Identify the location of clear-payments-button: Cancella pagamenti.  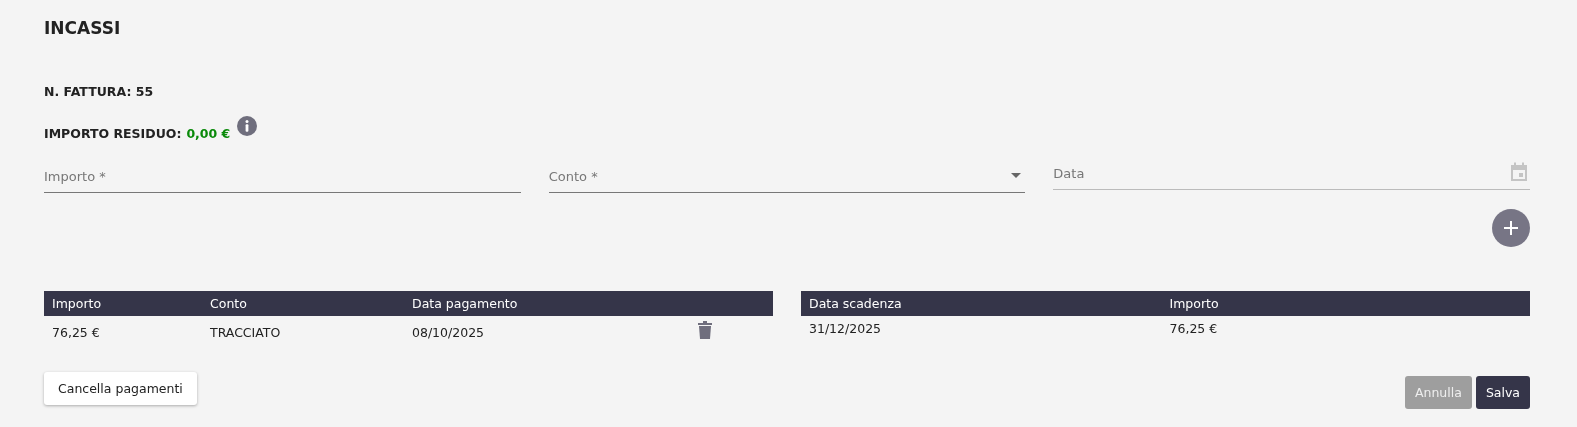
(120, 388).